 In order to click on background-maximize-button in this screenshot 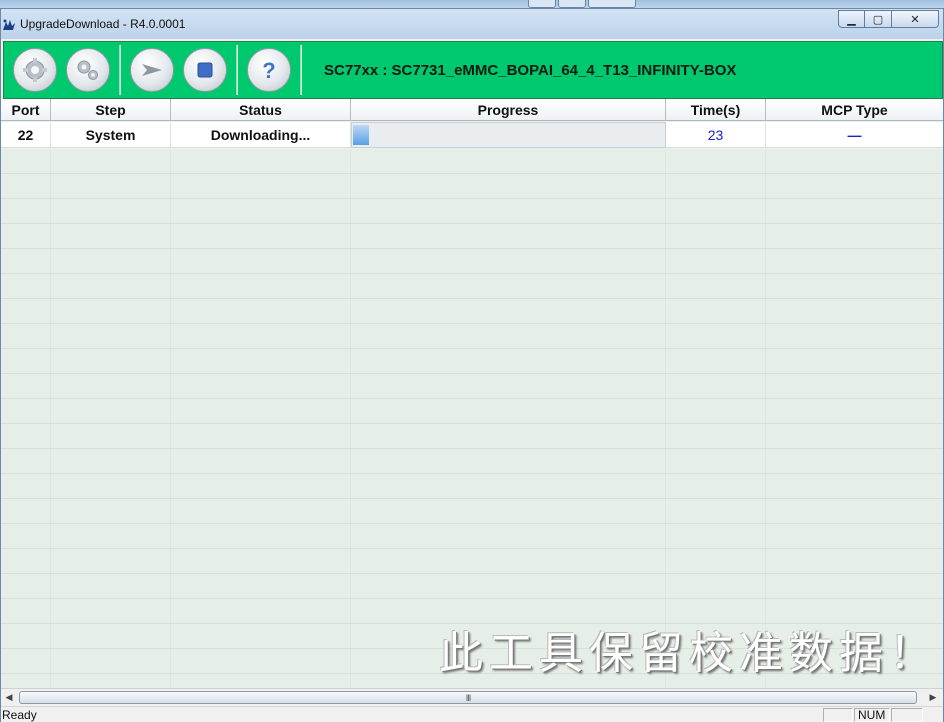, I will do `click(572, 4)`.